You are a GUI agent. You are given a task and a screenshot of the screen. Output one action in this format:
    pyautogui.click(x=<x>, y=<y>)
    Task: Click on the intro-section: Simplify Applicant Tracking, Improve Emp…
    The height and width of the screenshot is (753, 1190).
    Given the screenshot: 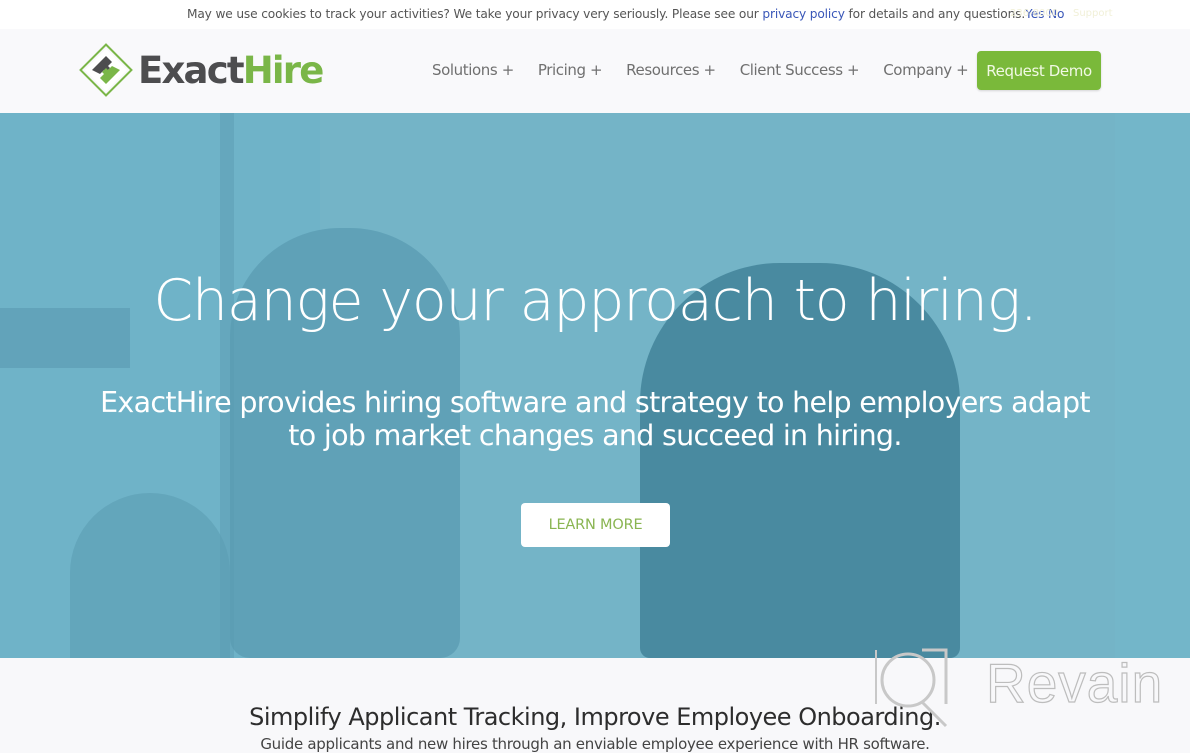 What is the action you would take?
    pyautogui.click(x=595, y=705)
    